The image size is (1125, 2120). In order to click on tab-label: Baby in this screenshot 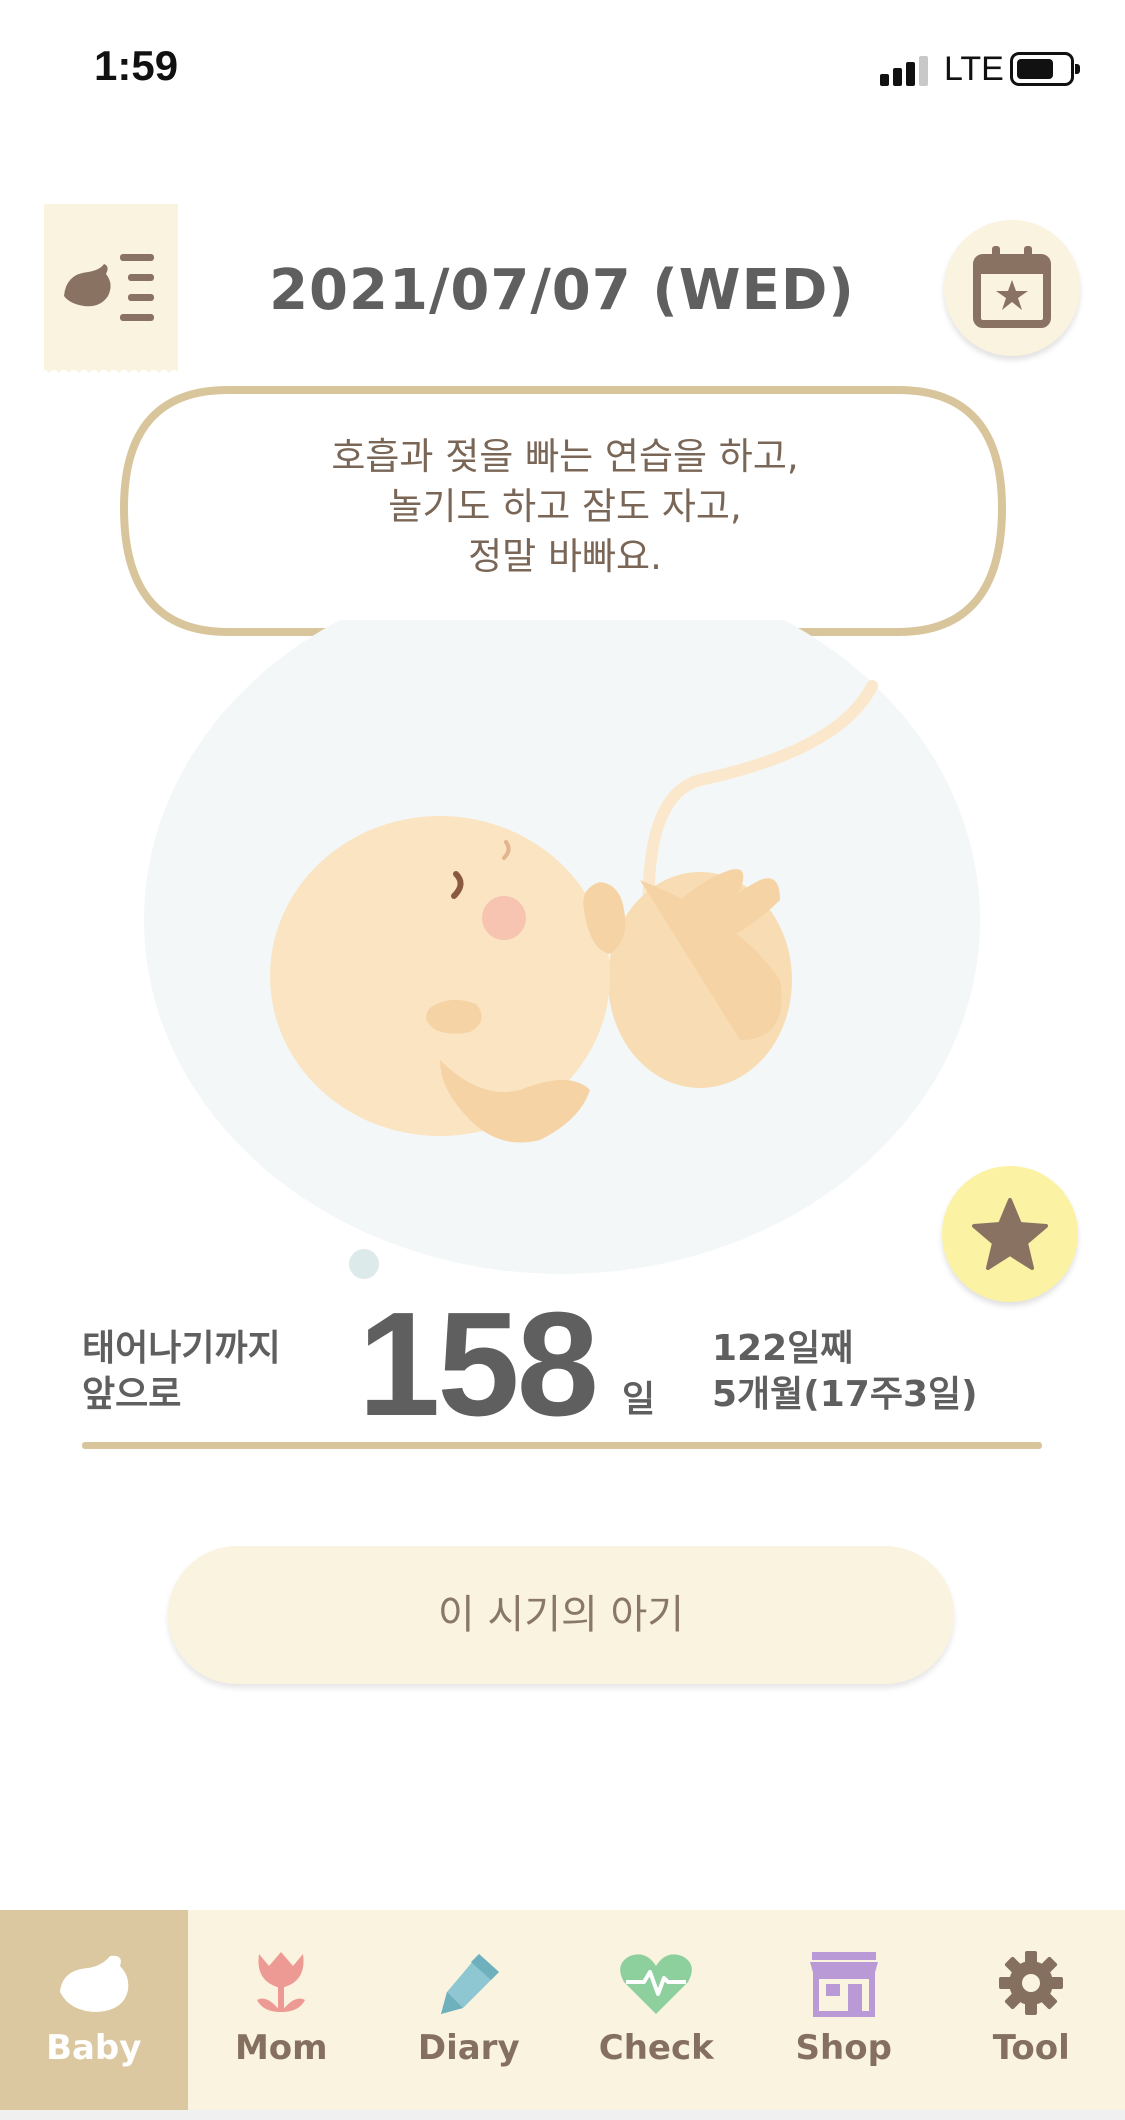, I will do `click(94, 2048)`.